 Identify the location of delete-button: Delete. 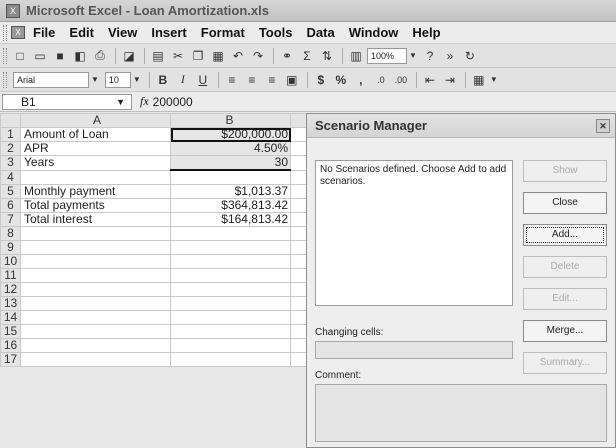
(565, 267).